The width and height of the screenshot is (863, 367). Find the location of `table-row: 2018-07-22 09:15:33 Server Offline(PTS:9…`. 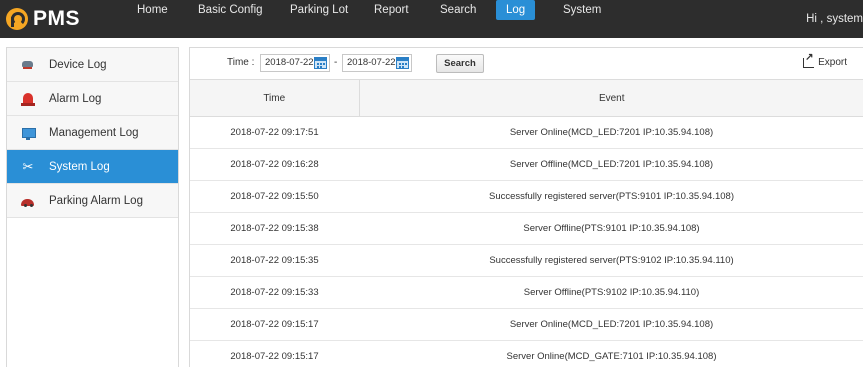

table-row: 2018-07-22 09:15:33 Server Offline(PTS:9… is located at coordinates (526, 292).